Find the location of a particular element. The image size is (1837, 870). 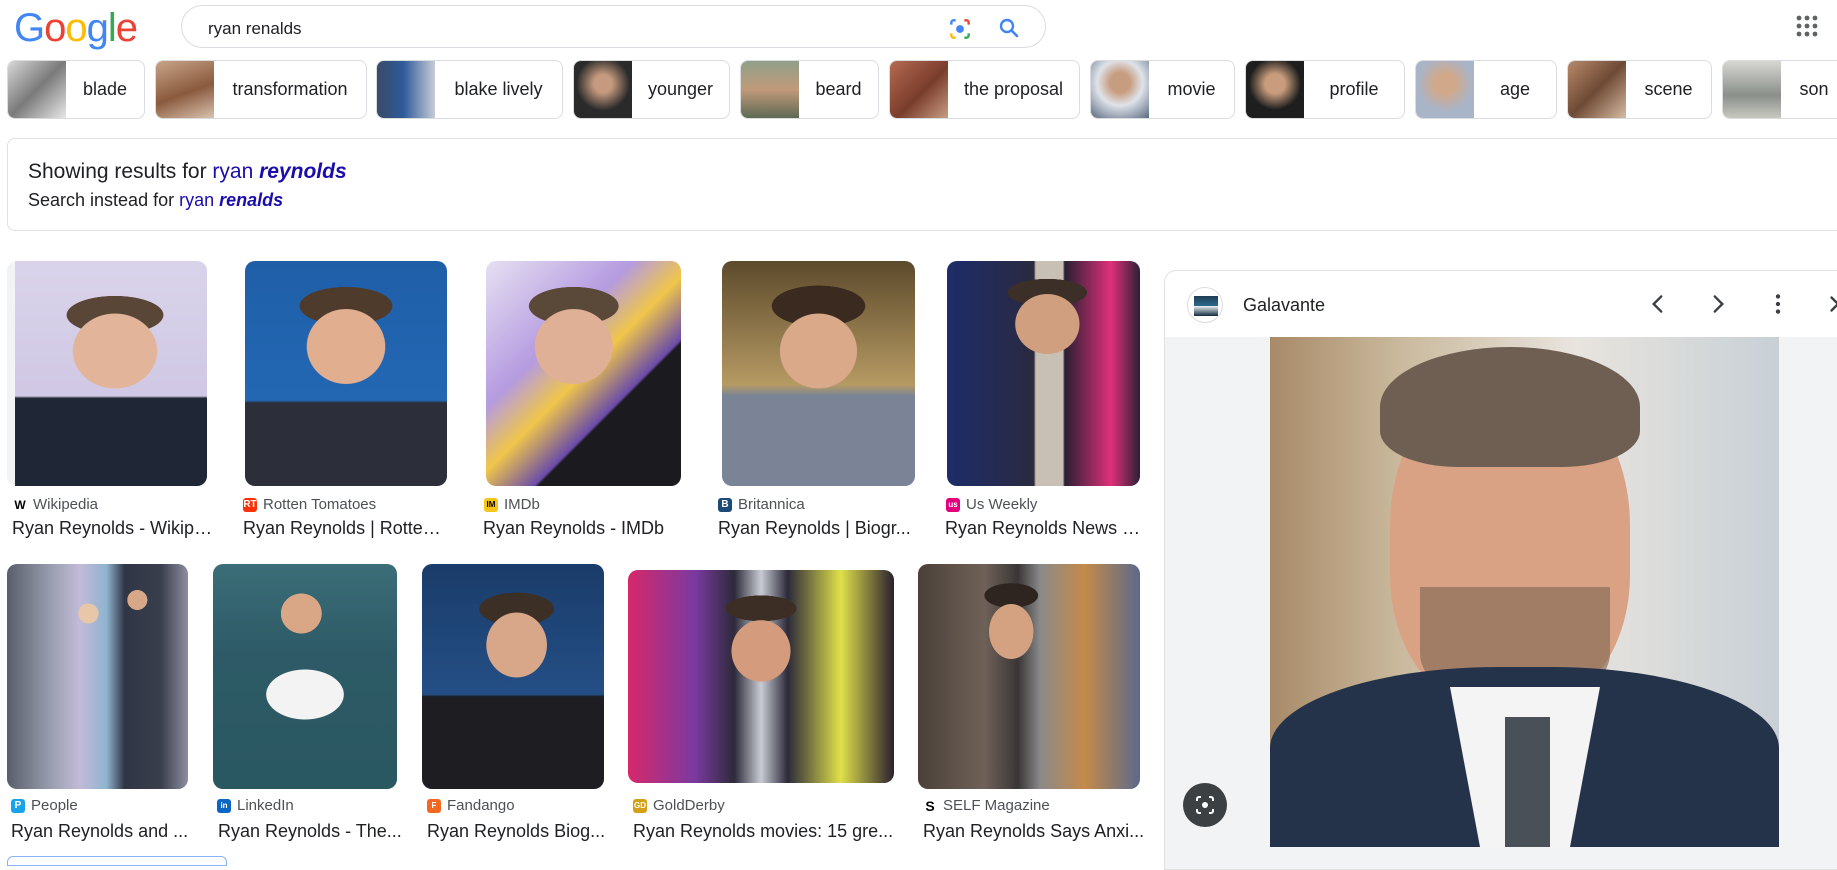

logo-letter: g is located at coordinates (97, 28).